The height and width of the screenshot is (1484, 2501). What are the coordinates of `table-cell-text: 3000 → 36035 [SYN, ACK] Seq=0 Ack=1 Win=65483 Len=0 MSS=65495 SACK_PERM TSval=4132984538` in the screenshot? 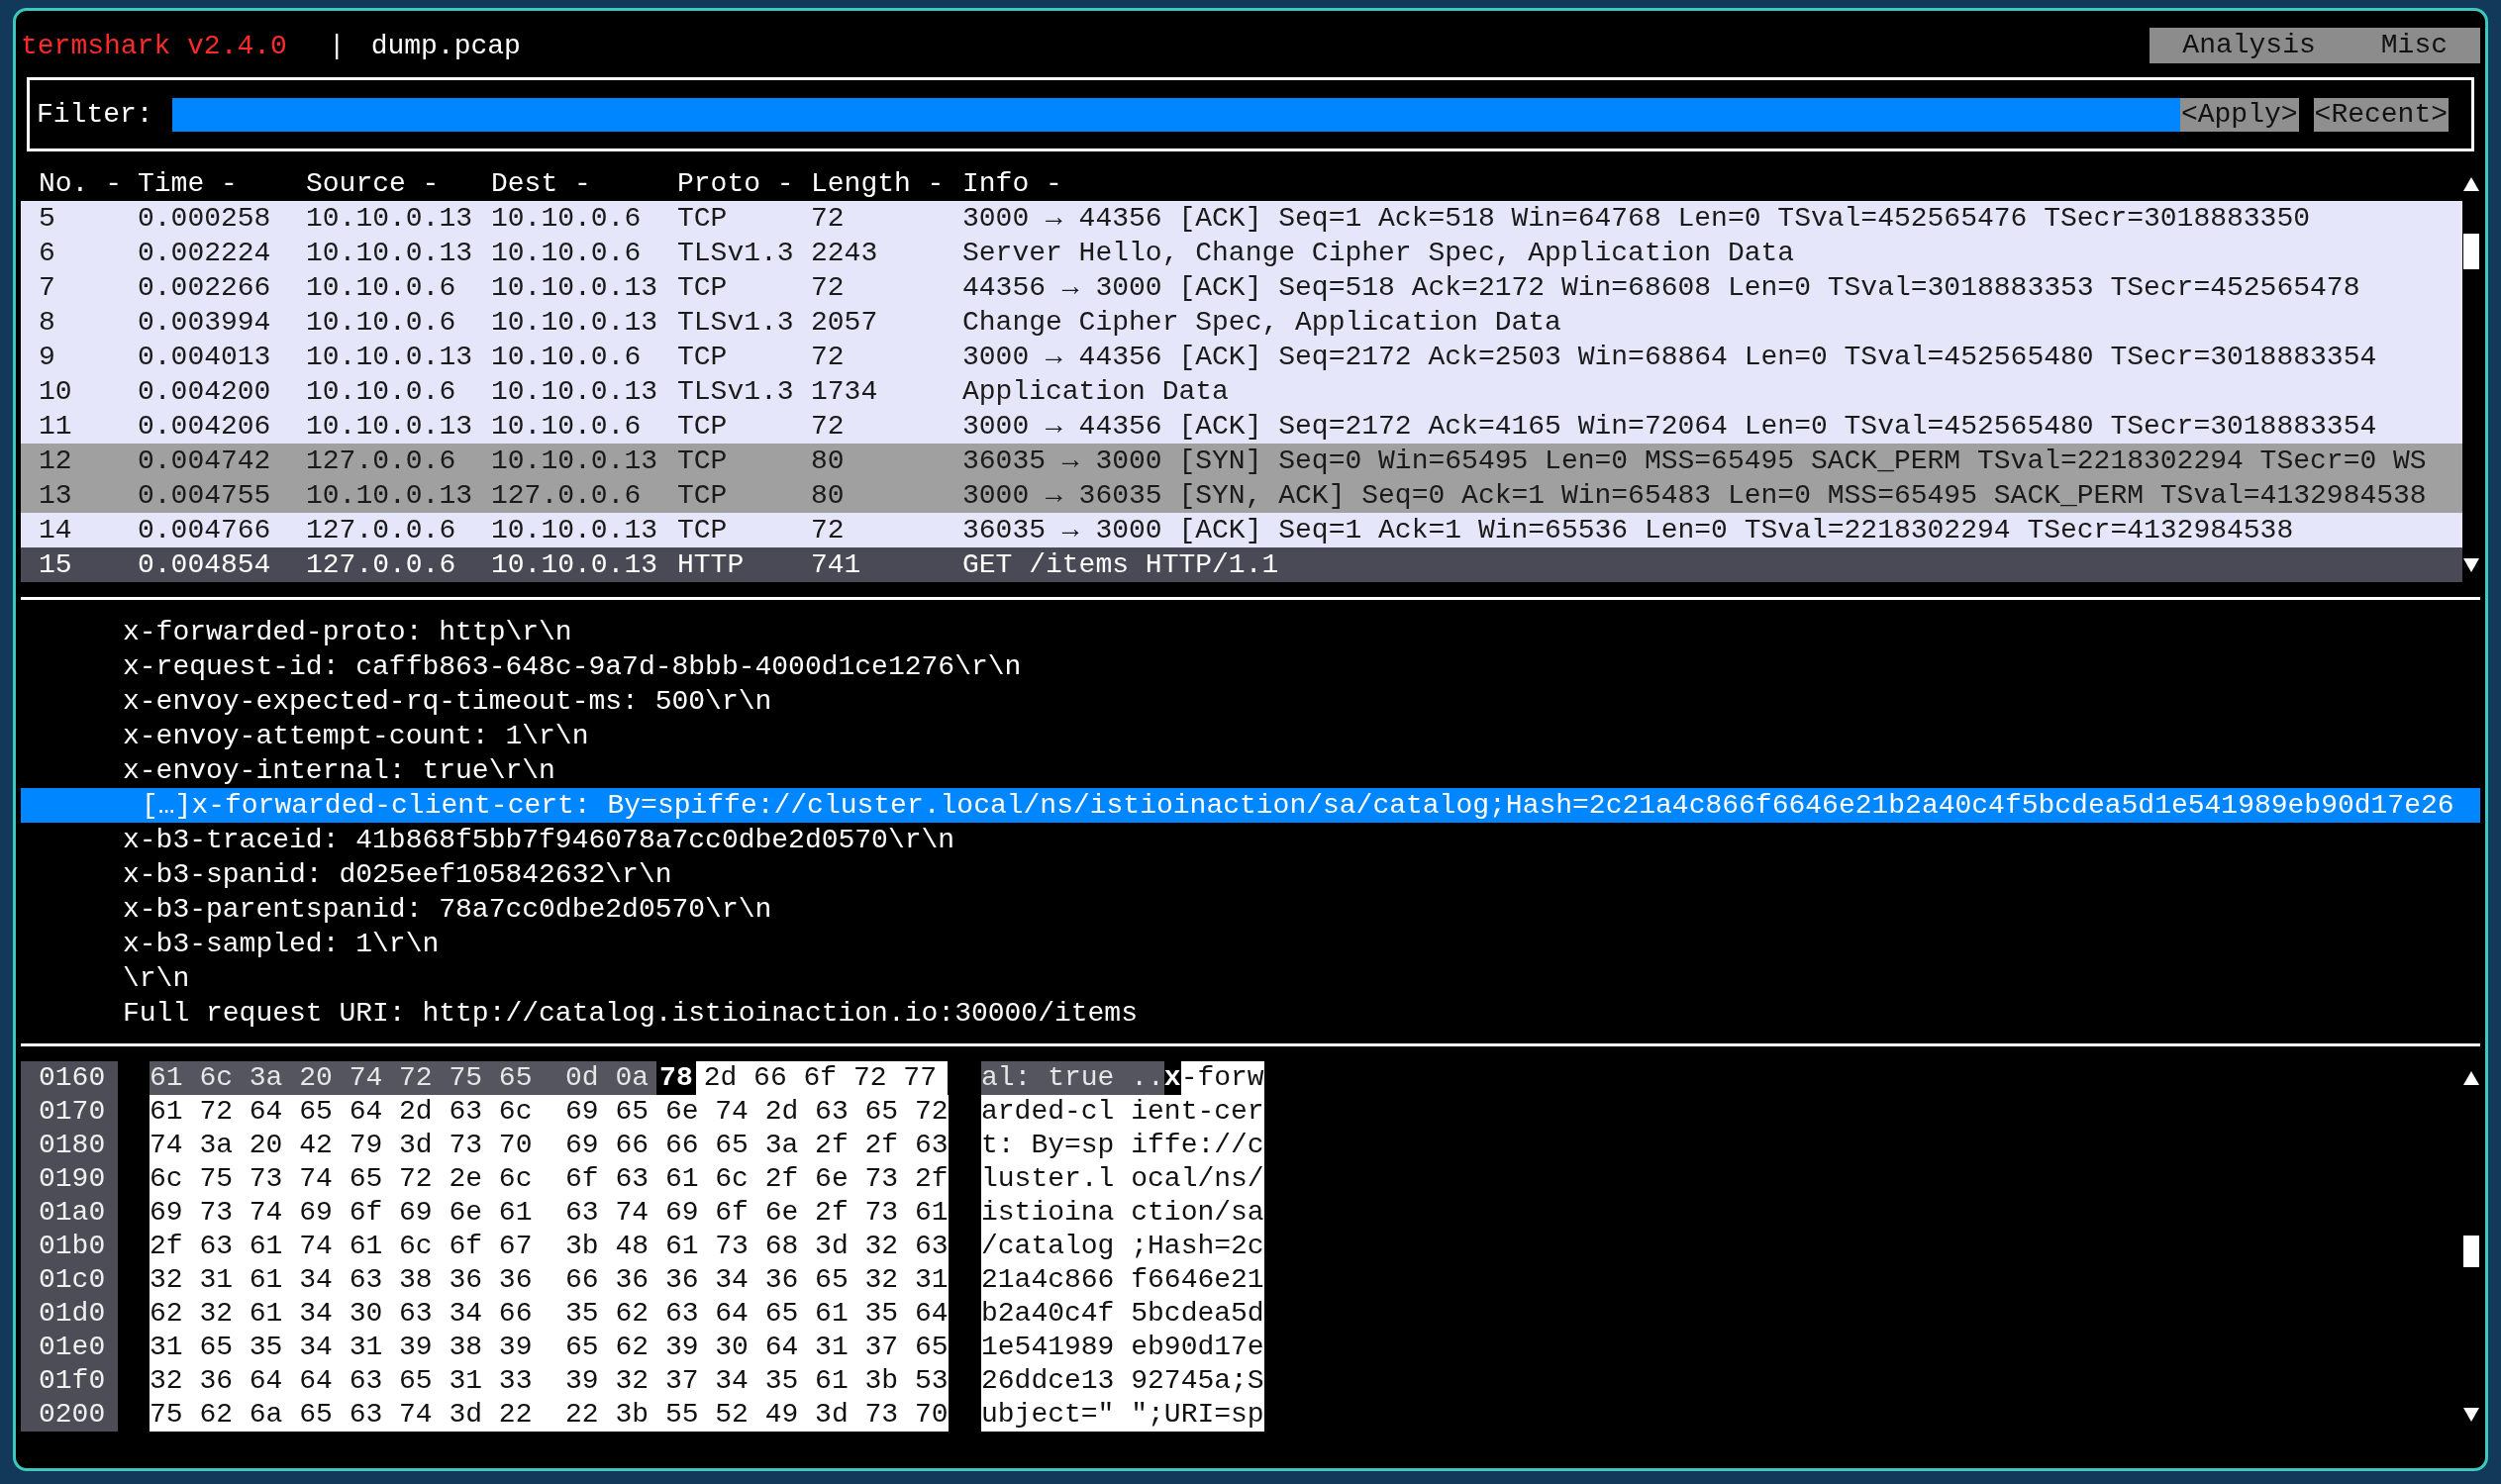 It's located at (1695, 496).